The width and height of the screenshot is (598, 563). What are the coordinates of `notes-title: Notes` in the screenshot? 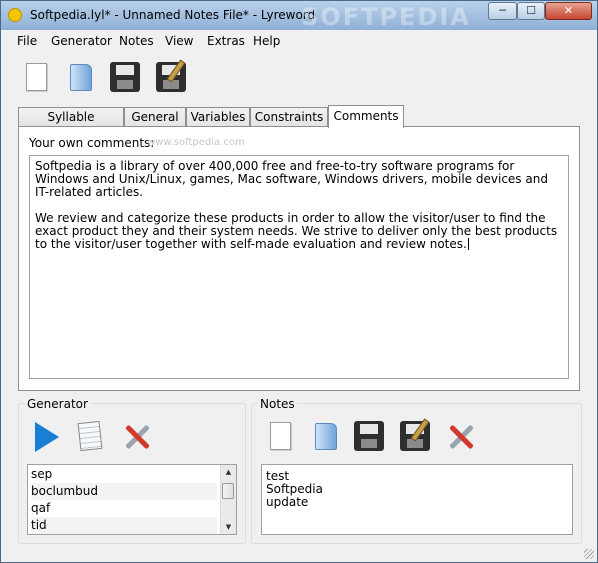 It's located at (277, 404).